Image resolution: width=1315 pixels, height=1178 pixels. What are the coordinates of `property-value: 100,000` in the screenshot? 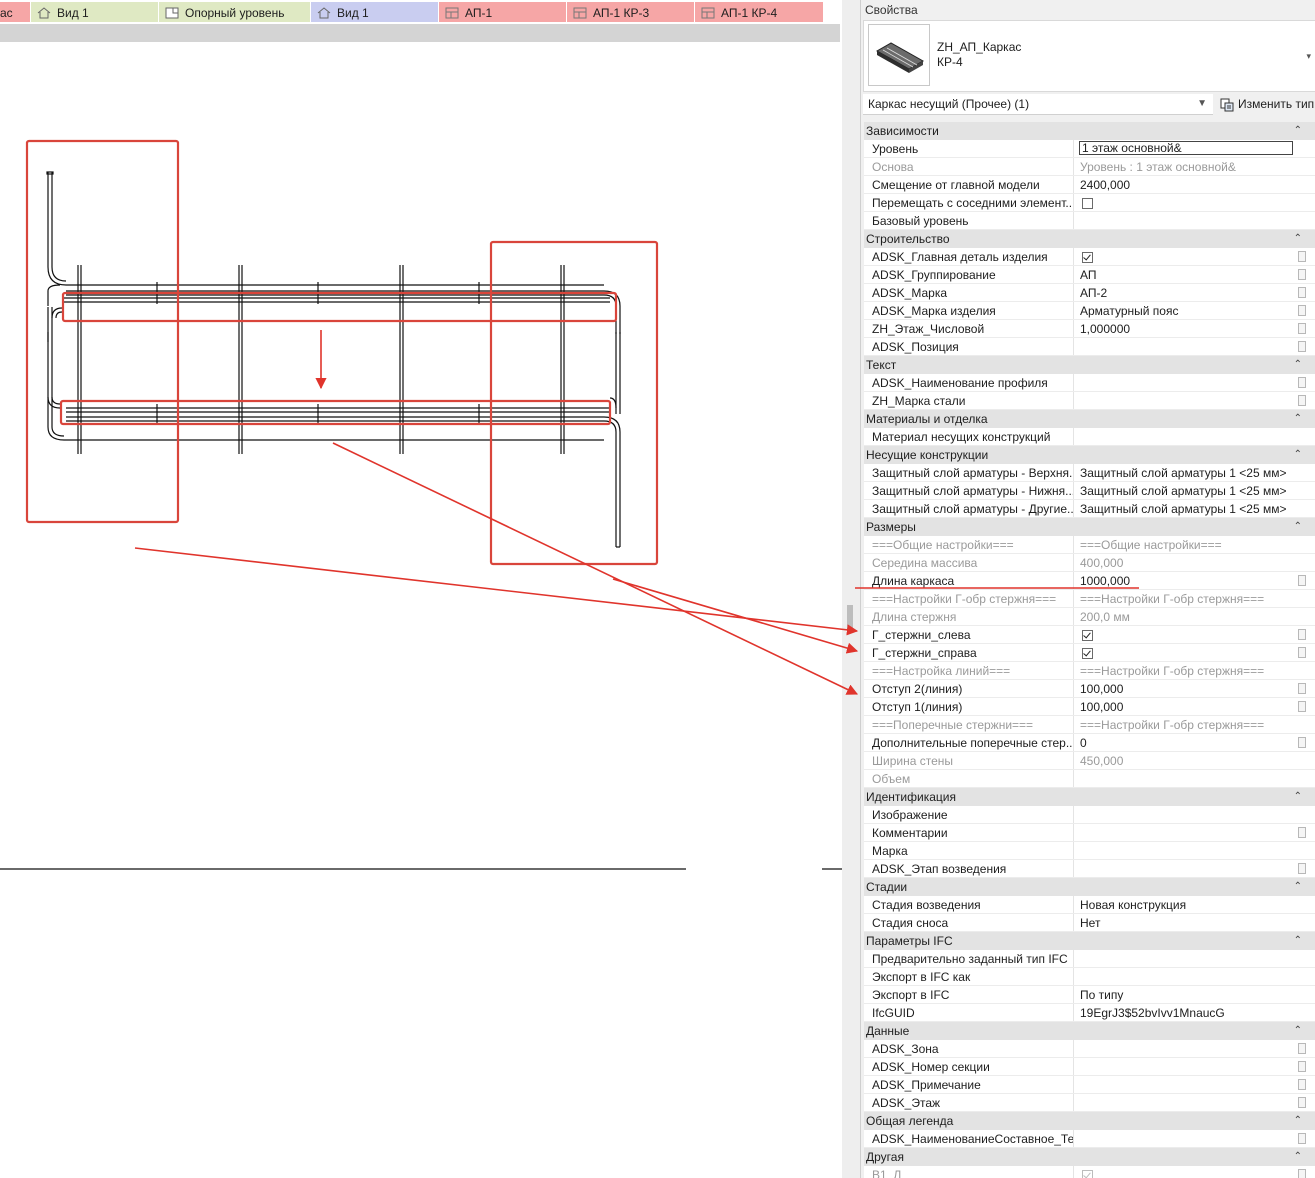 It's located at (1187, 688).